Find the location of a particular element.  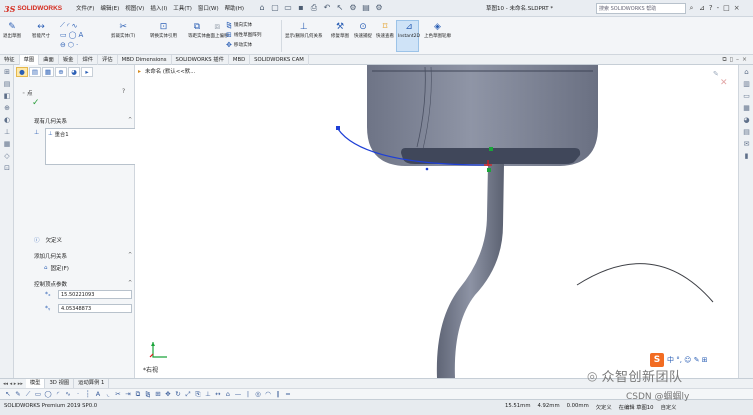

grid-icon: ▦ is located at coordinates (7, 144).